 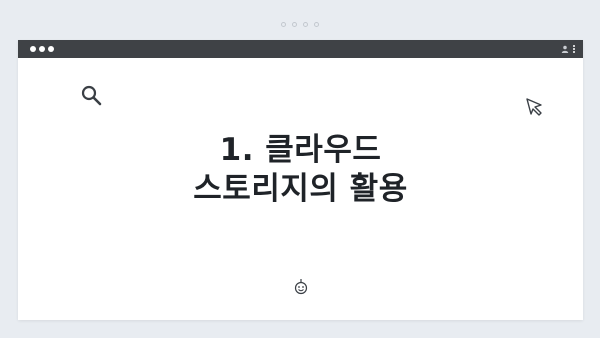 I want to click on search-icon, so click(x=91, y=95).